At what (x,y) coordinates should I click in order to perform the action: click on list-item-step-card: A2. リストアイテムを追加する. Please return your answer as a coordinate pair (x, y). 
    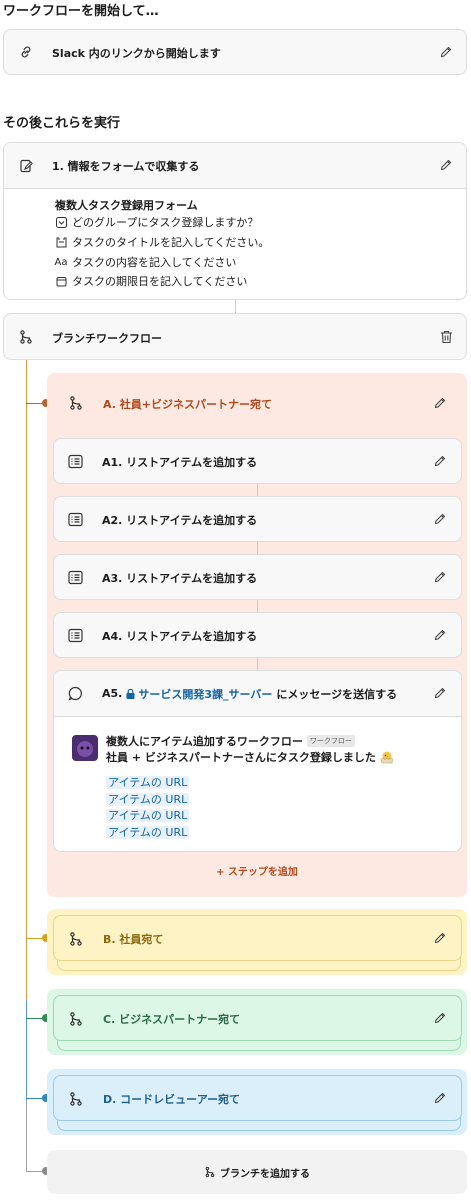
    Looking at the image, I should click on (257, 519).